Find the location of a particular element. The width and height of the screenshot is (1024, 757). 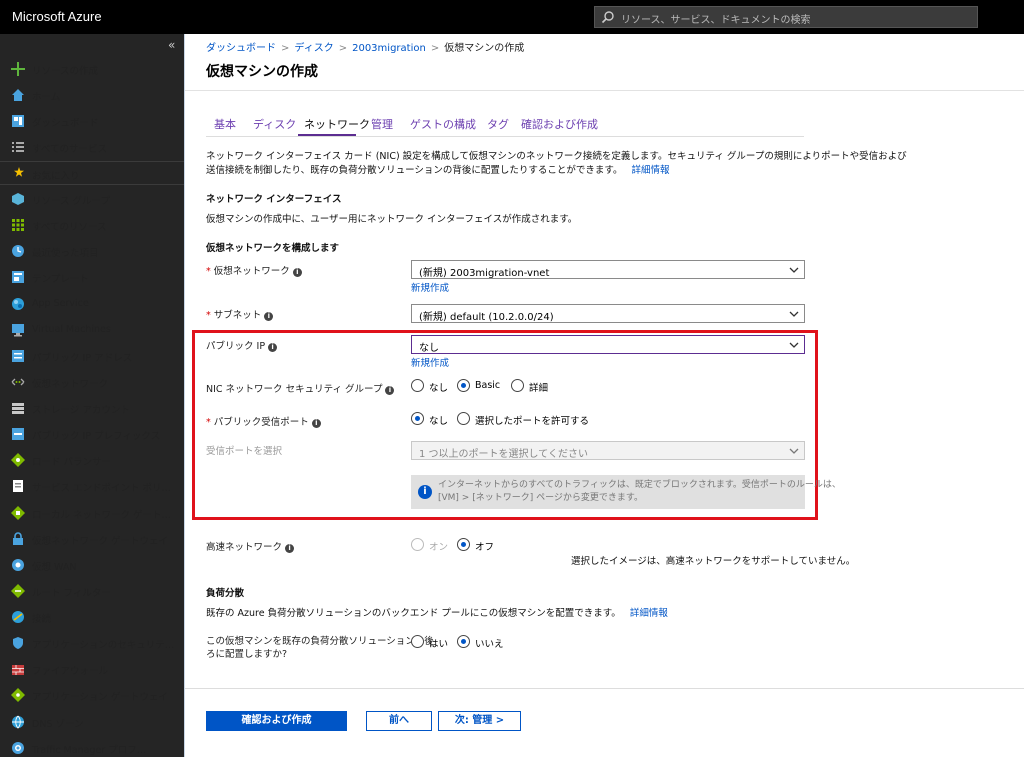

sidebar-item-firewall: ファイアウォール is located at coordinates (92, 669).